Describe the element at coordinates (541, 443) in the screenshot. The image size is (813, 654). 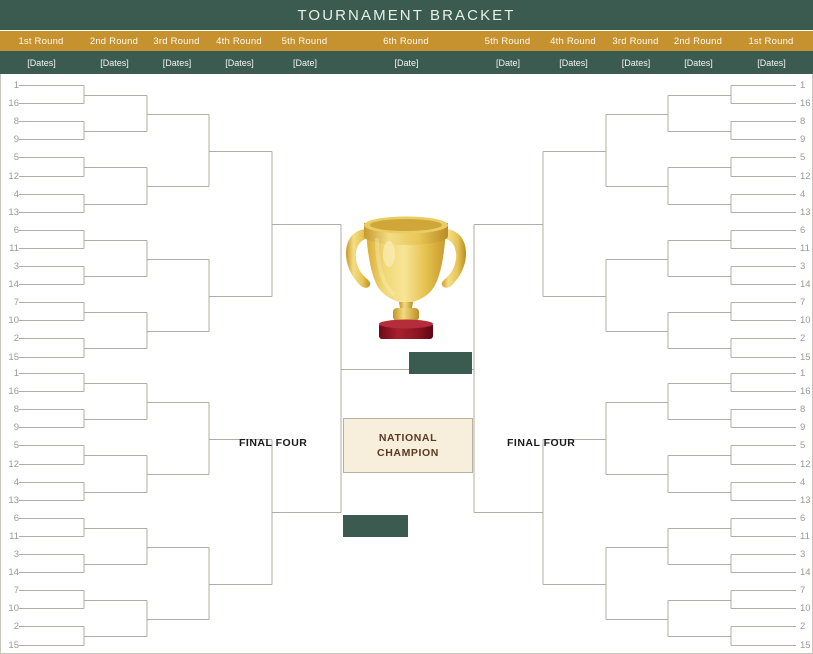
I see `final-four-label-right: FINAL FOUR` at that location.